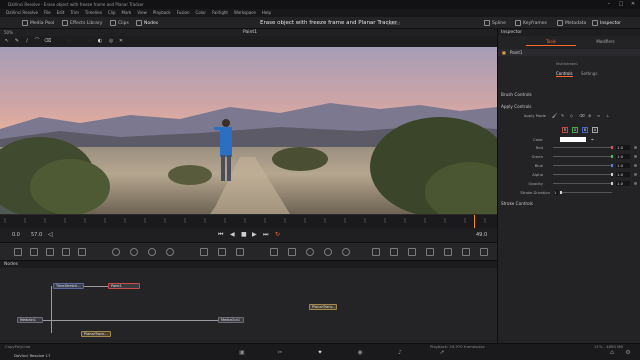  I want to click on subtab-controls: Controls, so click(564, 74).